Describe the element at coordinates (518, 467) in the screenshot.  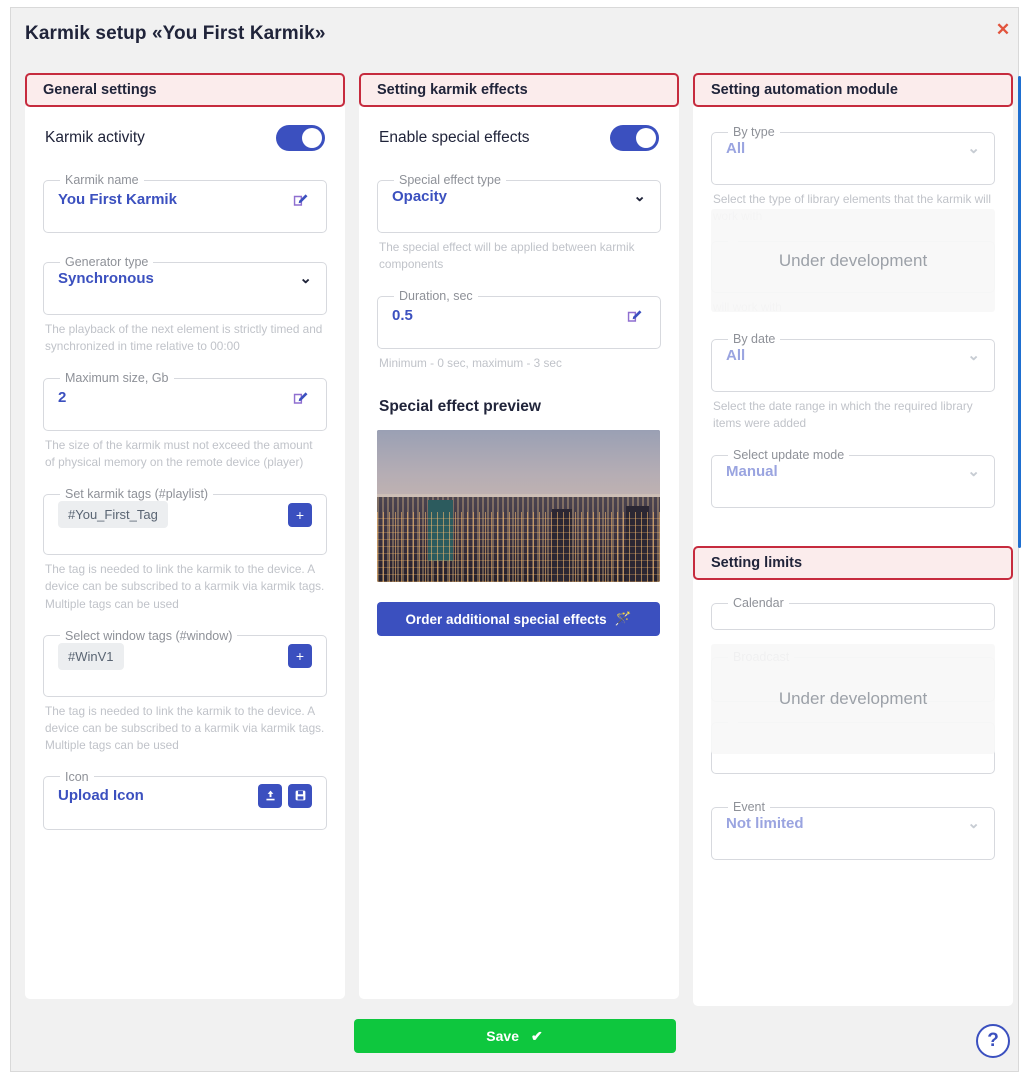
I see `preview-sky` at that location.